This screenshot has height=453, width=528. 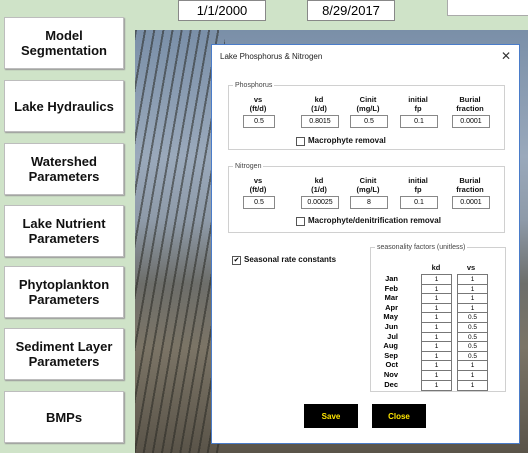 What do you see at coordinates (418, 185) in the screenshot?
I see `nitrogen-header-3: initial fp` at bounding box center [418, 185].